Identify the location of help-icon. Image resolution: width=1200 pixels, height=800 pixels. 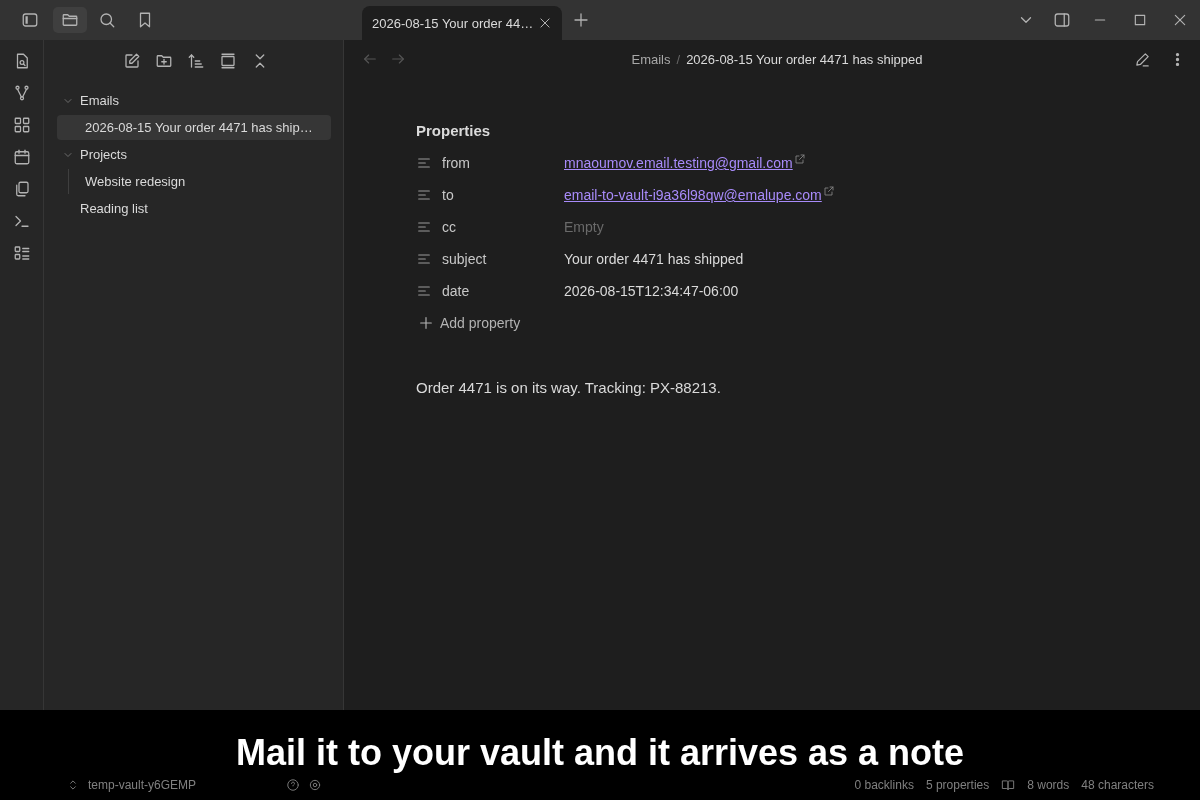
(293, 785).